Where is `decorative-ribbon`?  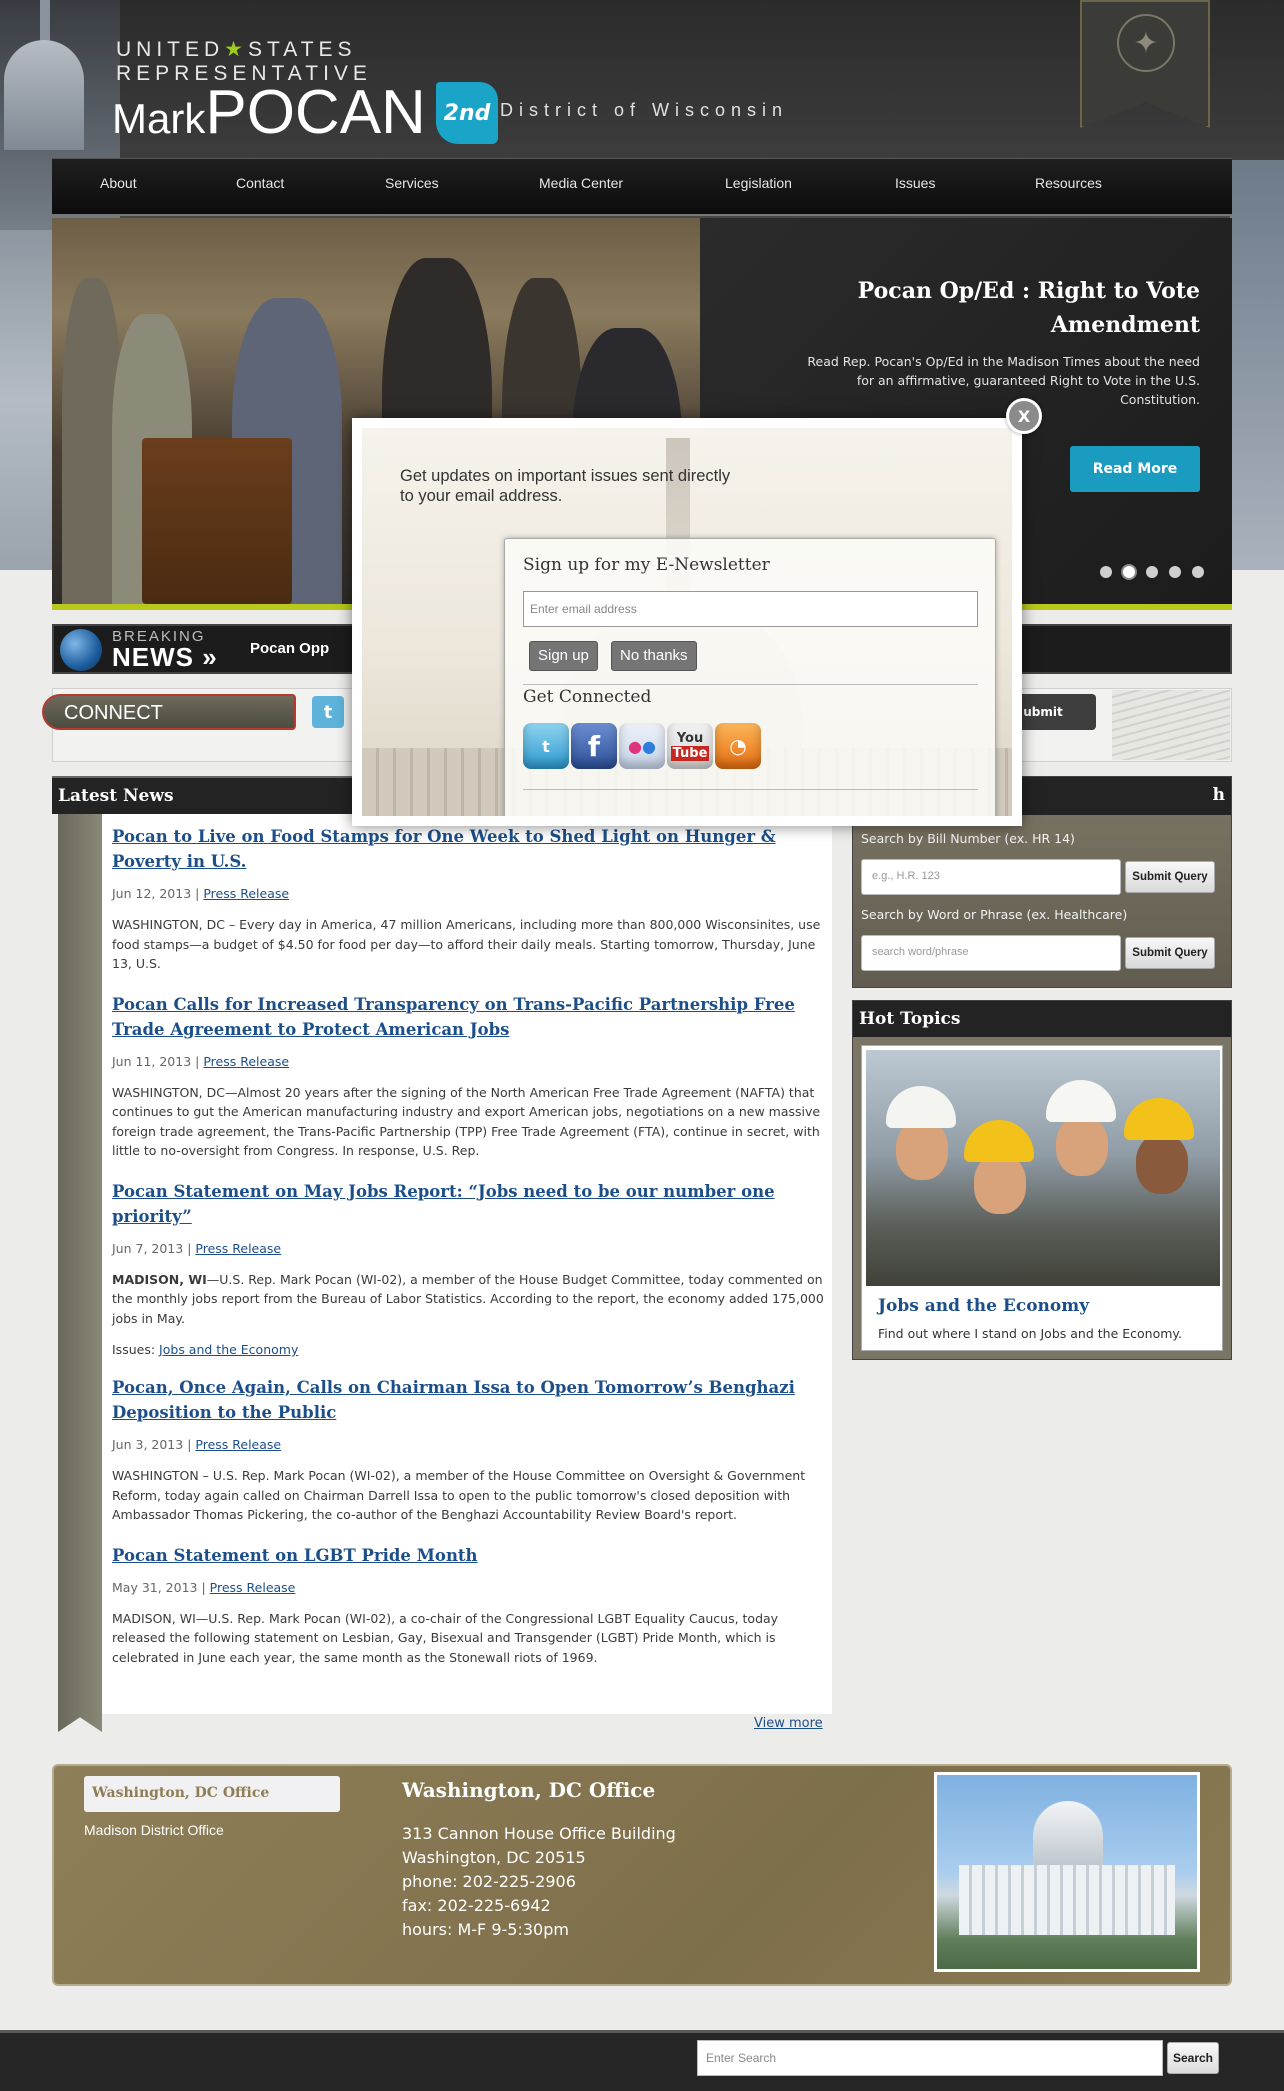 decorative-ribbon is located at coordinates (80, 1273).